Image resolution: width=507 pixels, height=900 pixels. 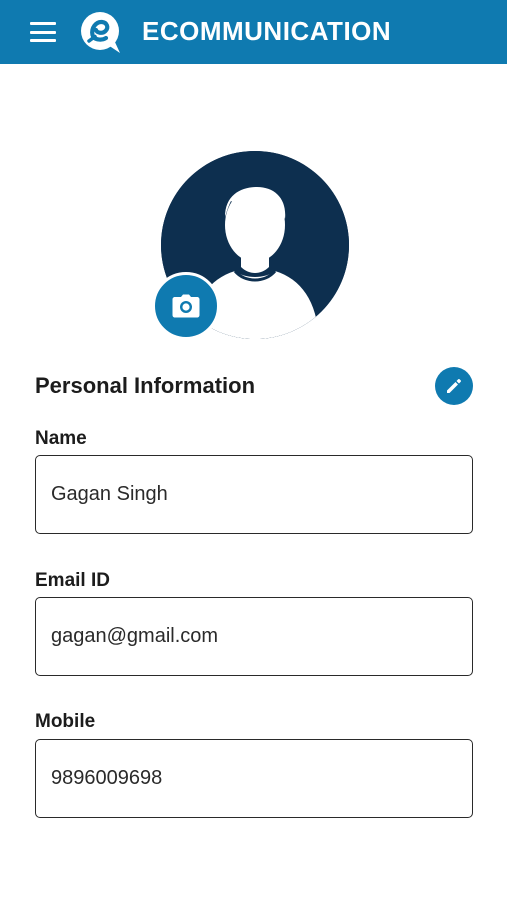 I want to click on mobile-field-container, so click(x=254, y=778).